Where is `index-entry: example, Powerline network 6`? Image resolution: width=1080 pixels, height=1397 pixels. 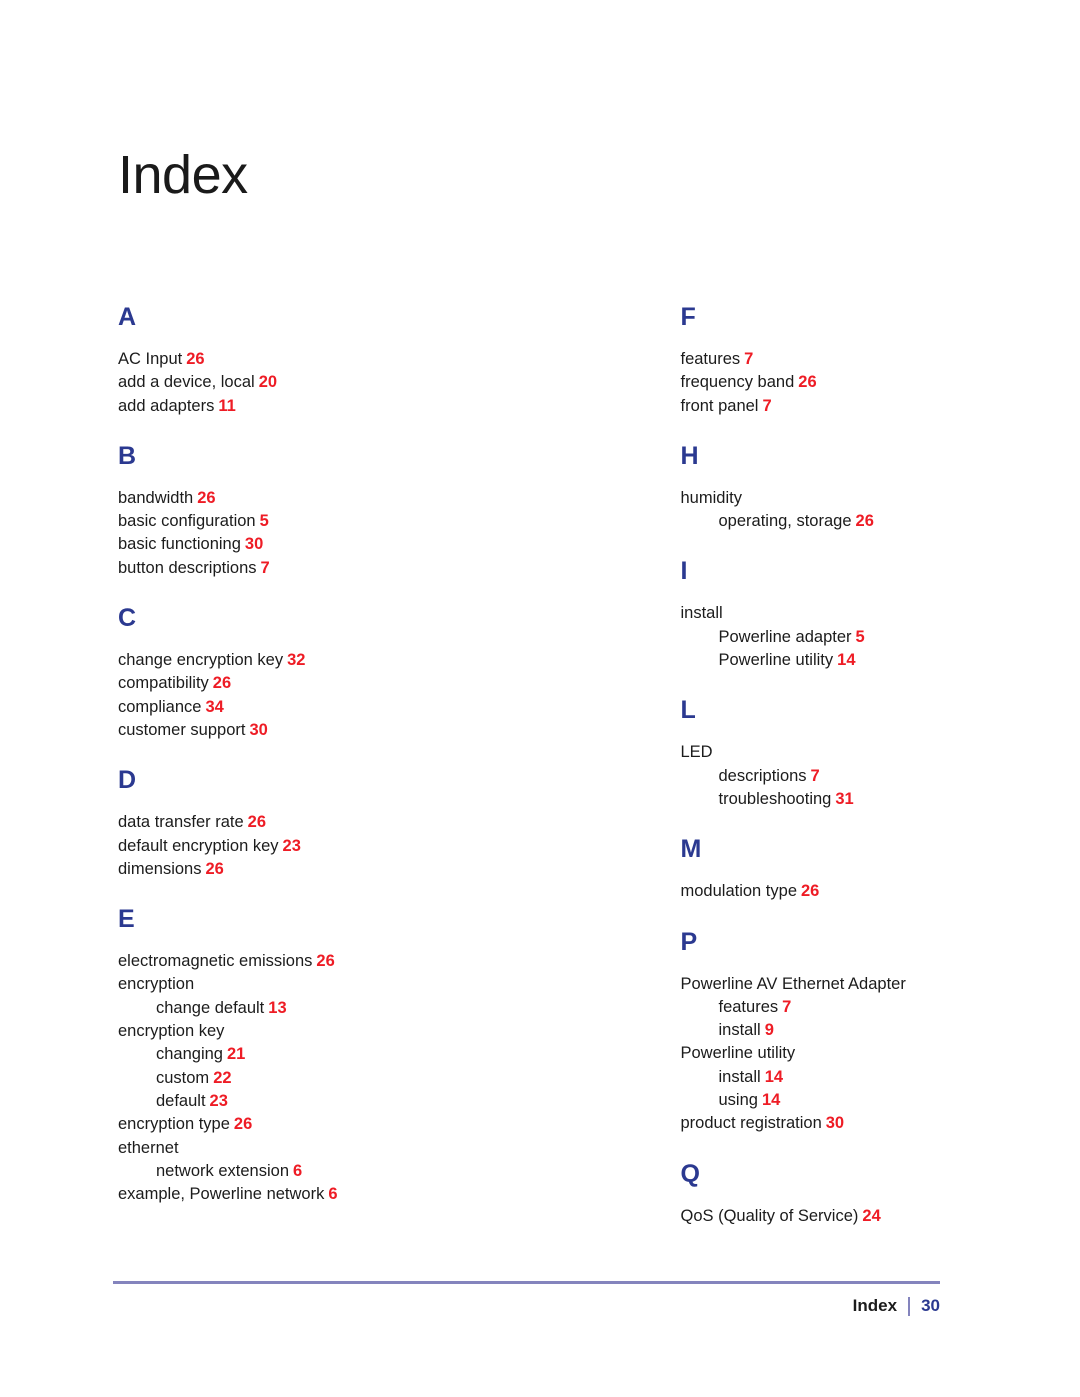
index-entry: example, Powerline network 6 is located at coordinates (252, 1194).